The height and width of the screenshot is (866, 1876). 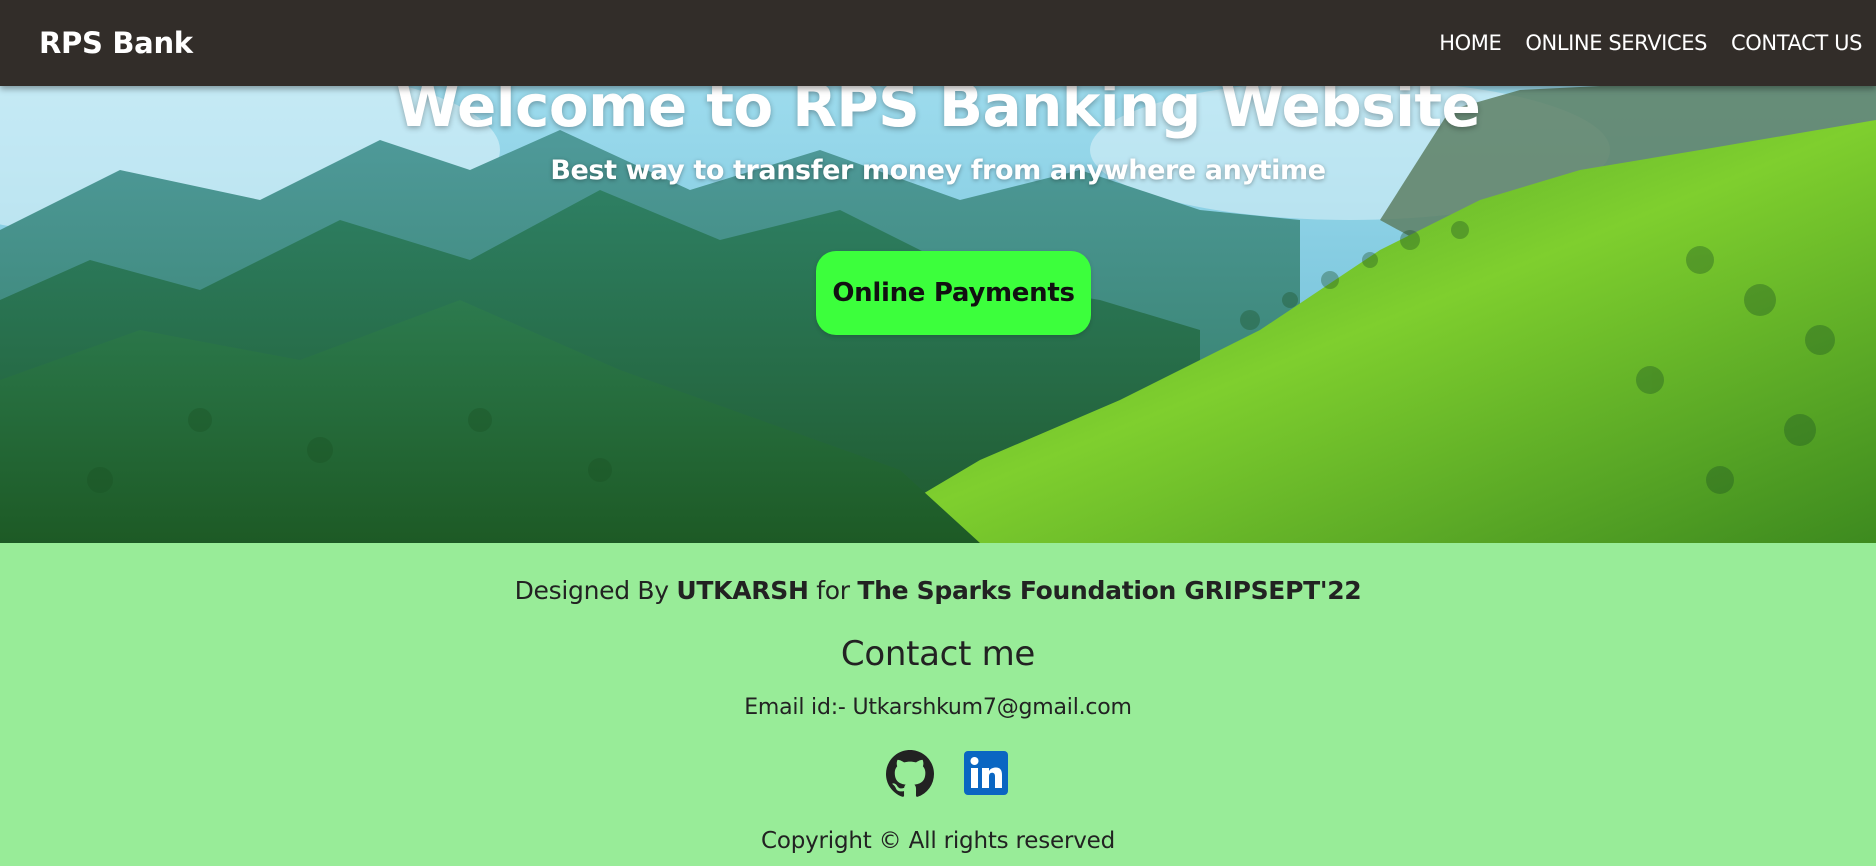 What do you see at coordinates (938, 707) in the screenshot?
I see `email-text: Email id:- Utkarshkum7@gmail.com` at bounding box center [938, 707].